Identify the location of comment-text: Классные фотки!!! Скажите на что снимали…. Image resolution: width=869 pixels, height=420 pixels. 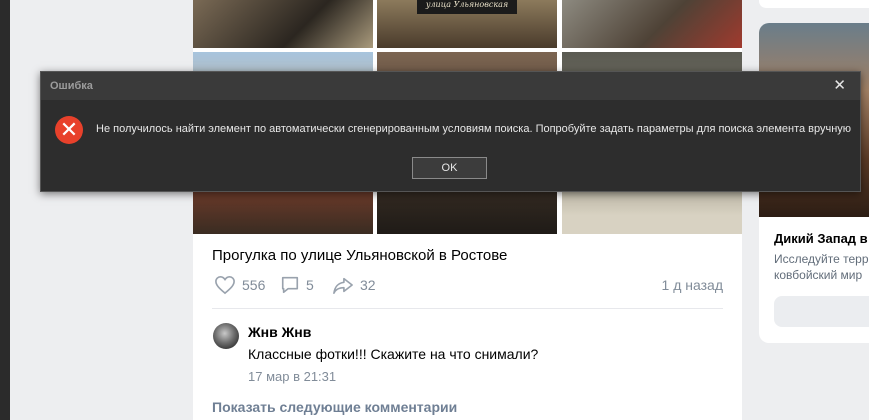
(393, 354).